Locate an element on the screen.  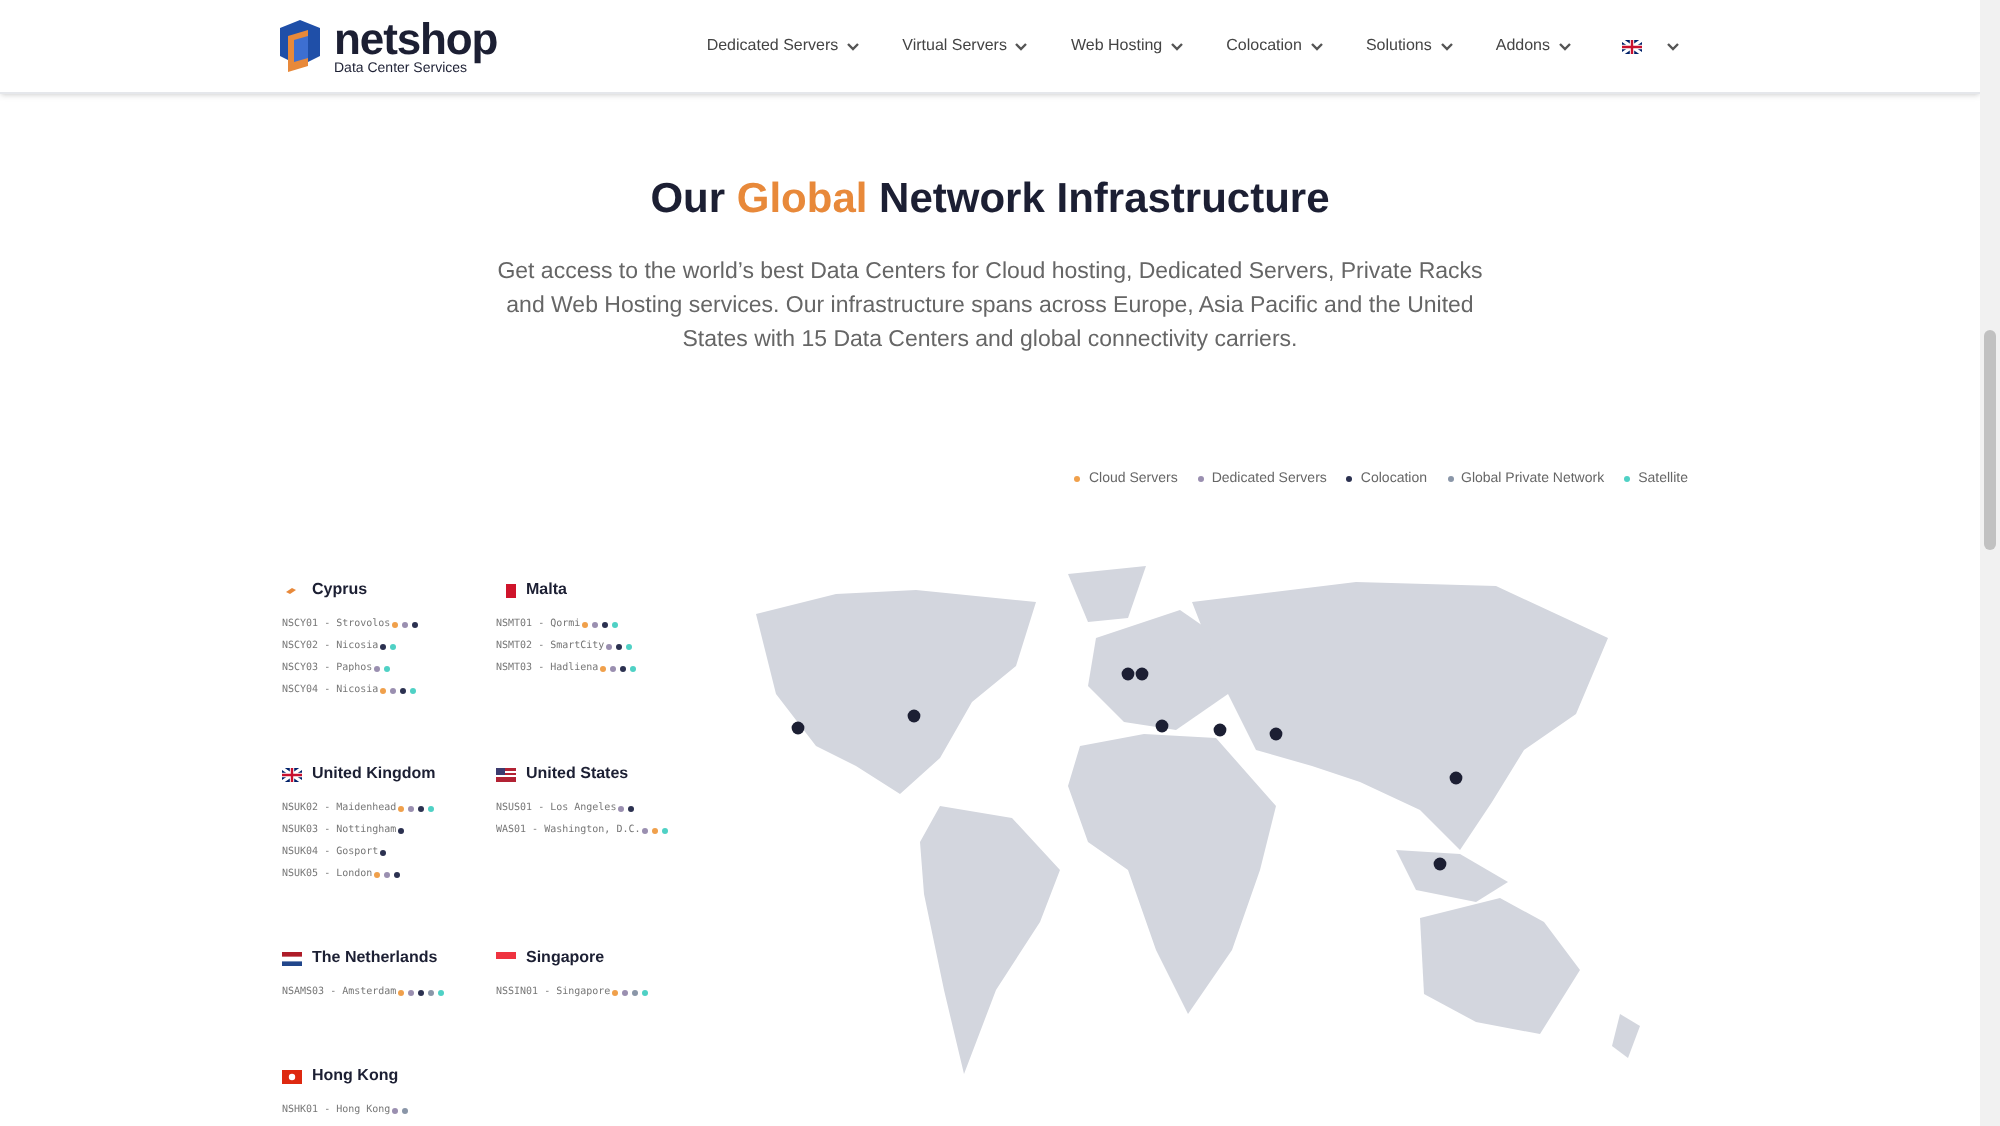
nav-link: Colocation is located at coordinates (1275, 46).